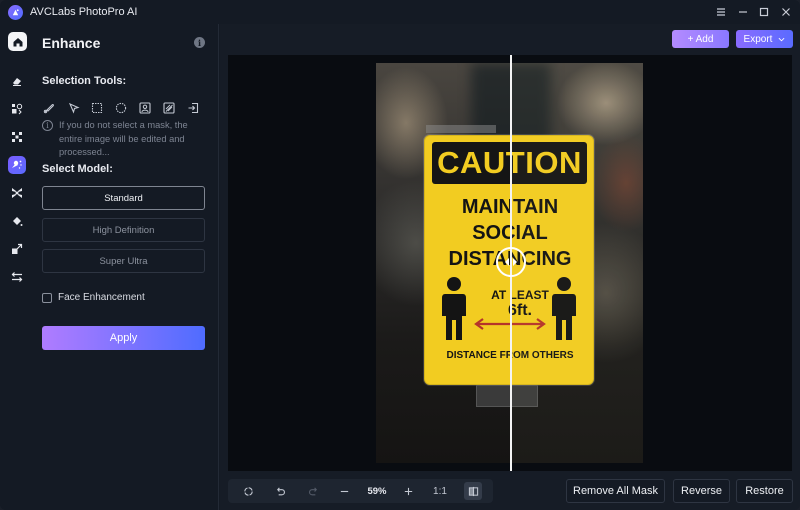 Image resolution: width=800 pixels, height=510 pixels. I want to click on restore-button: Restore, so click(764, 491).